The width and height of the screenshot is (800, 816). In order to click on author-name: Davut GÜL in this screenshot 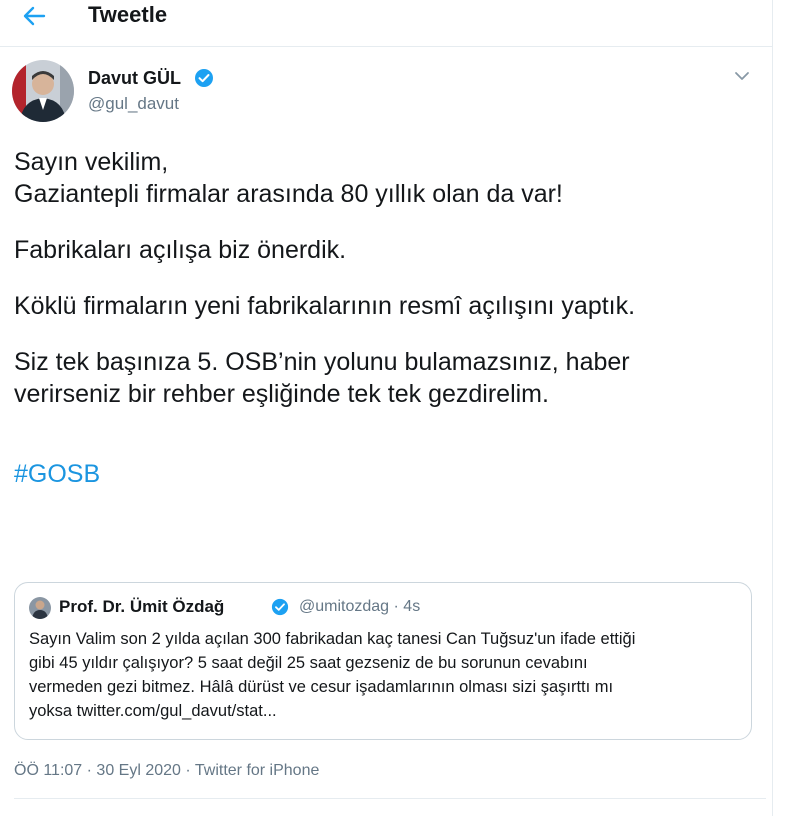, I will do `click(134, 78)`.